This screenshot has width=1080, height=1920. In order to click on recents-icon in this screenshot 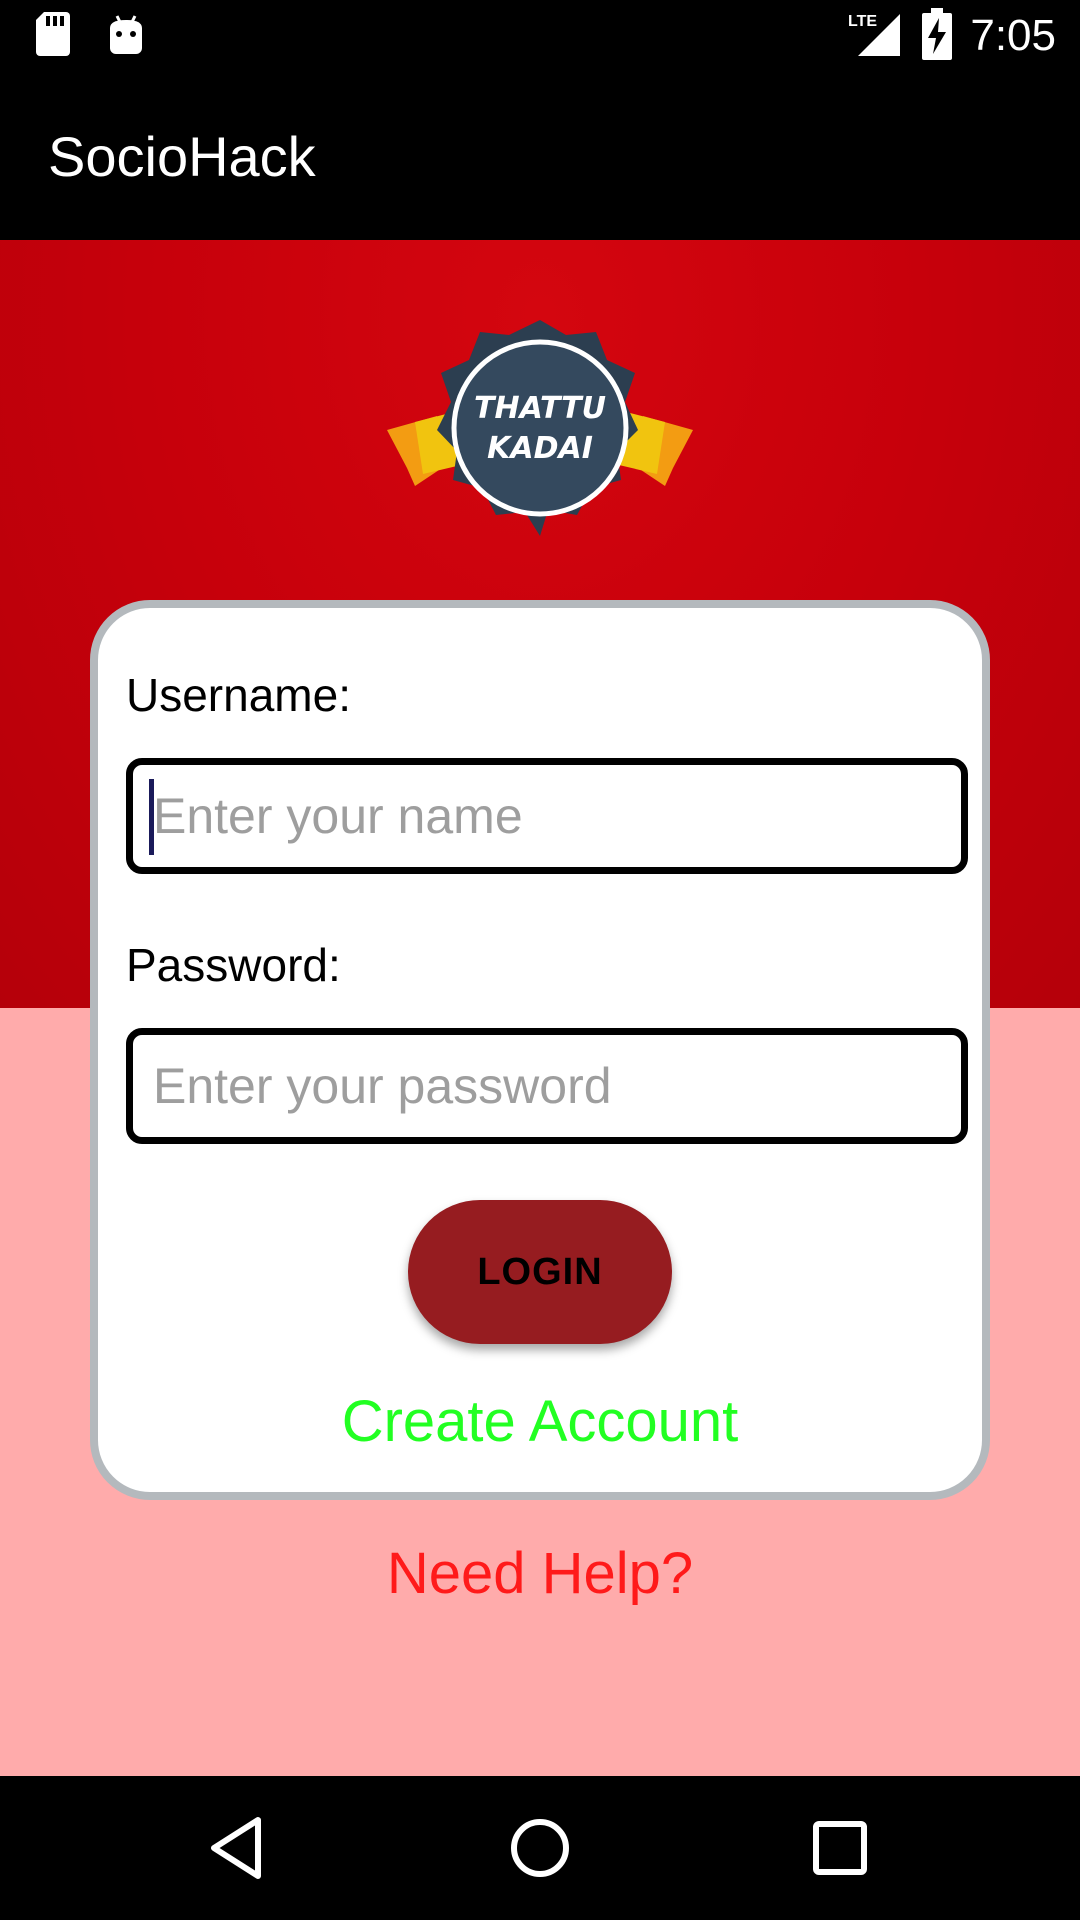, I will do `click(840, 1848)`.